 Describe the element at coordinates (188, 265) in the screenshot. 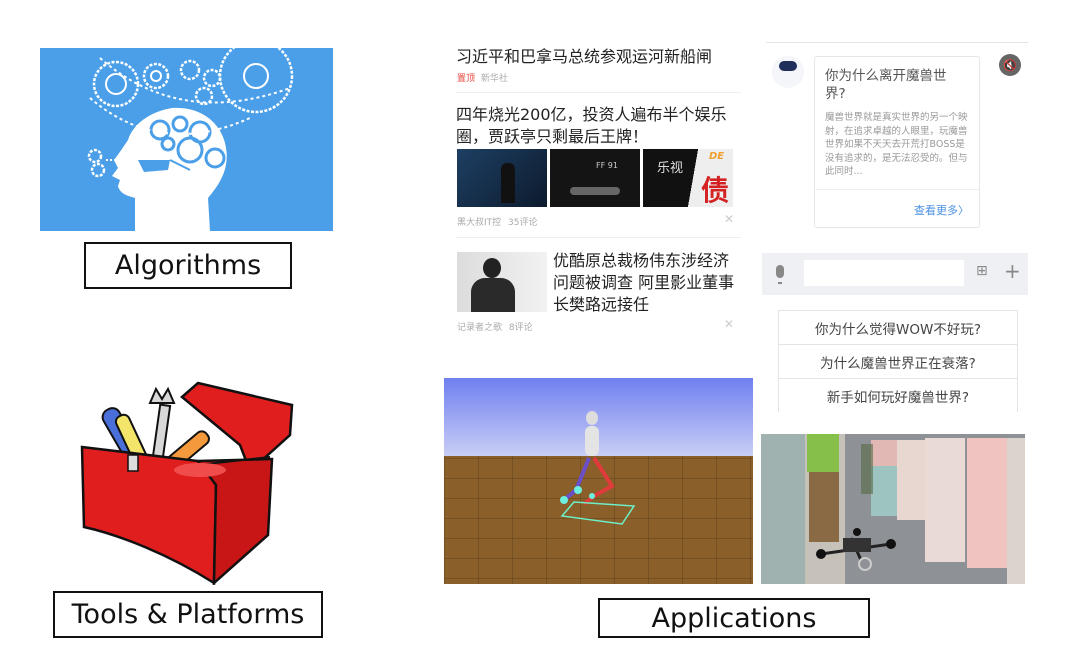

I see `algorithms-label: Algorithms` at that location.